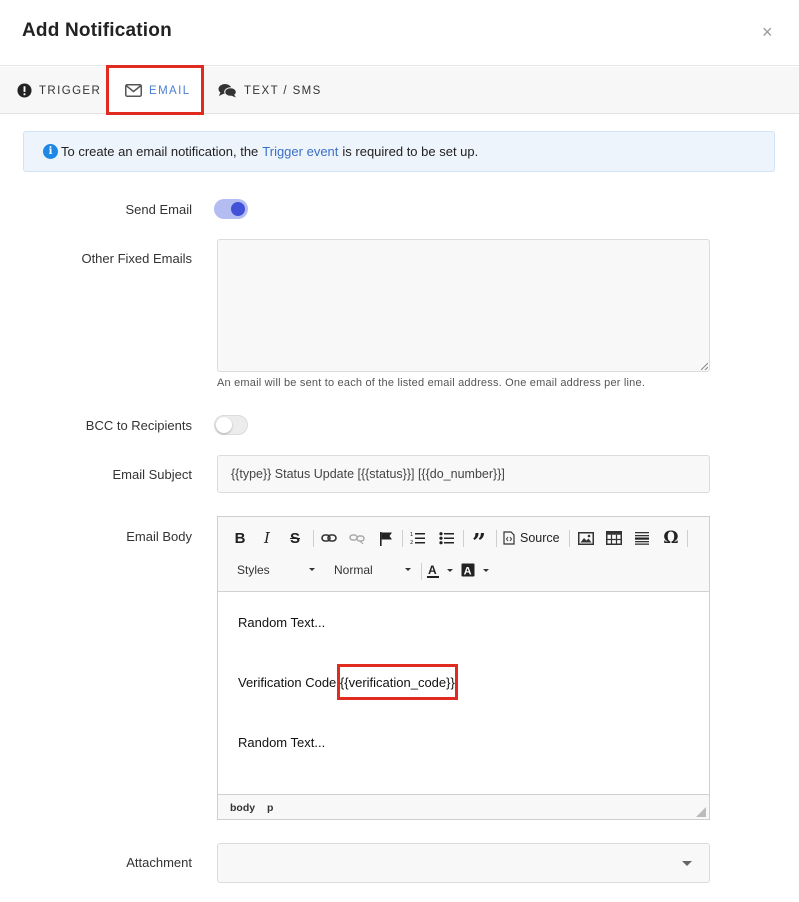 The height and width of the screenshot is (902, 799). What do you see at coordinates (479, 542) in the screenshot?
I see `blockquote-icon: ”` at bounding box center [479, 542].